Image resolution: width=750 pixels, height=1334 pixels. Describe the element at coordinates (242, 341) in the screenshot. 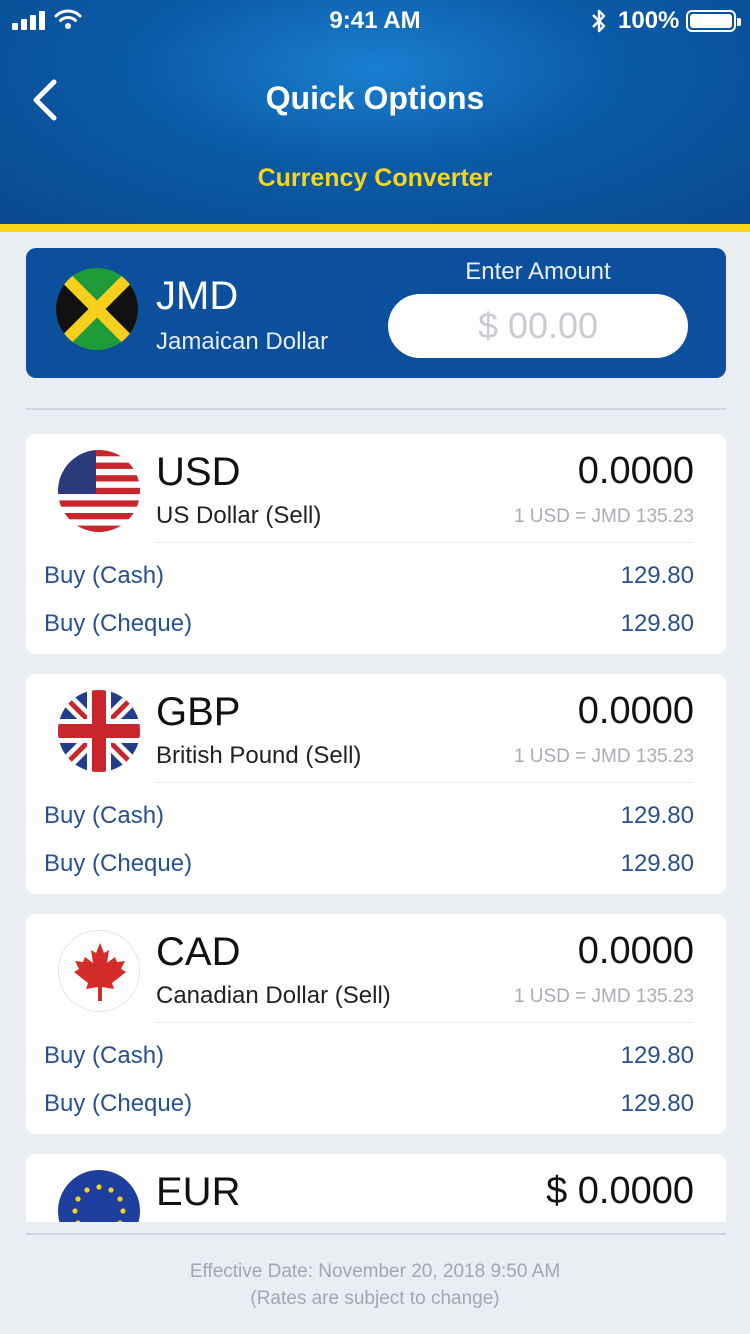

I see `source-currency-name: Jamaican Dollar` at that location.